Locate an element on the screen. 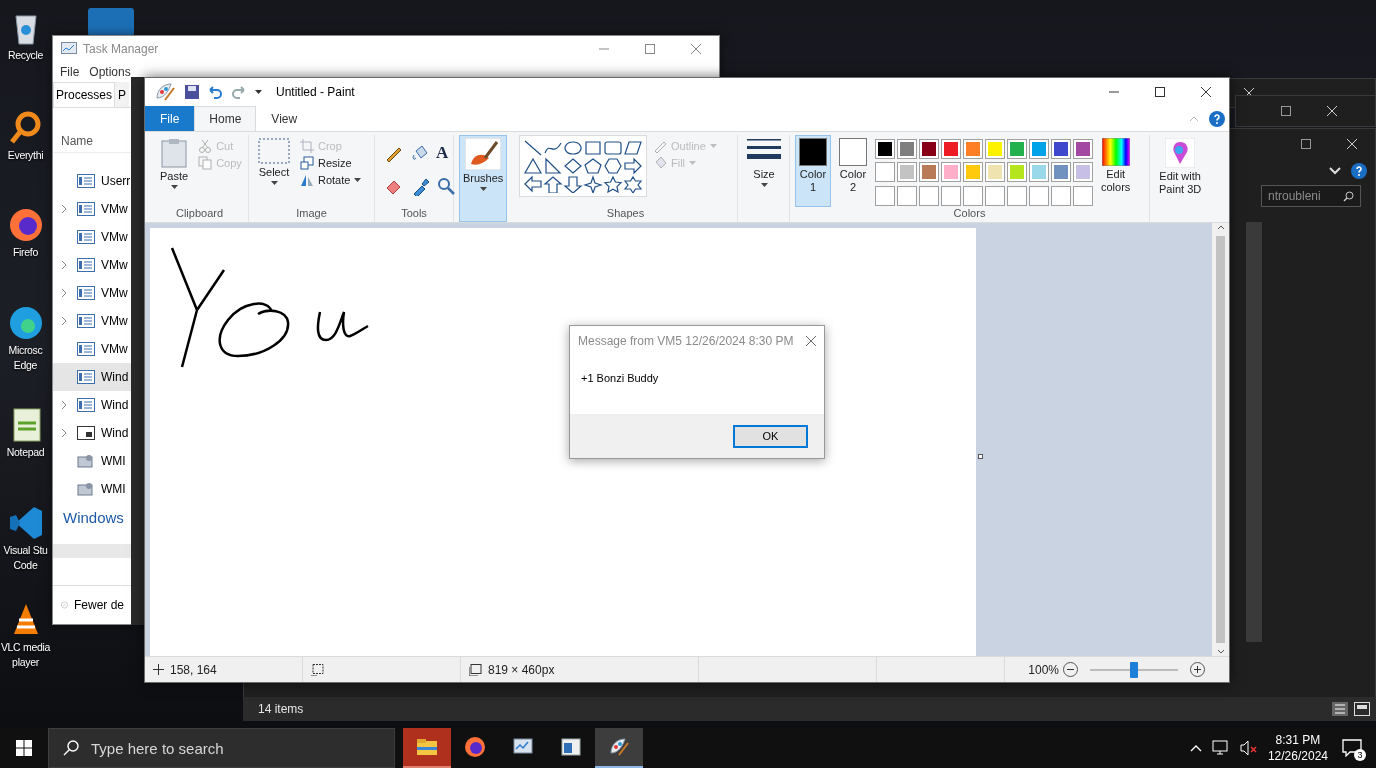  rotate-button: Rotate is located at coordinates (331, 180).